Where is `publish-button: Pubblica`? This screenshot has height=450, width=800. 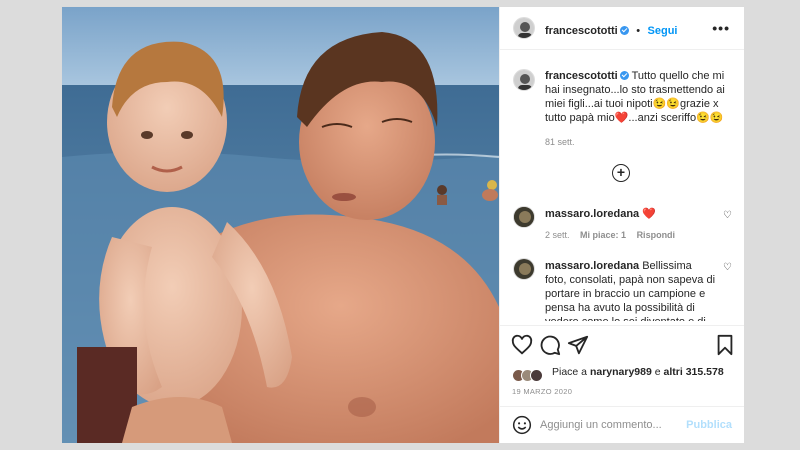
publish-button: Pubblica is located at coordinates (709, 425).